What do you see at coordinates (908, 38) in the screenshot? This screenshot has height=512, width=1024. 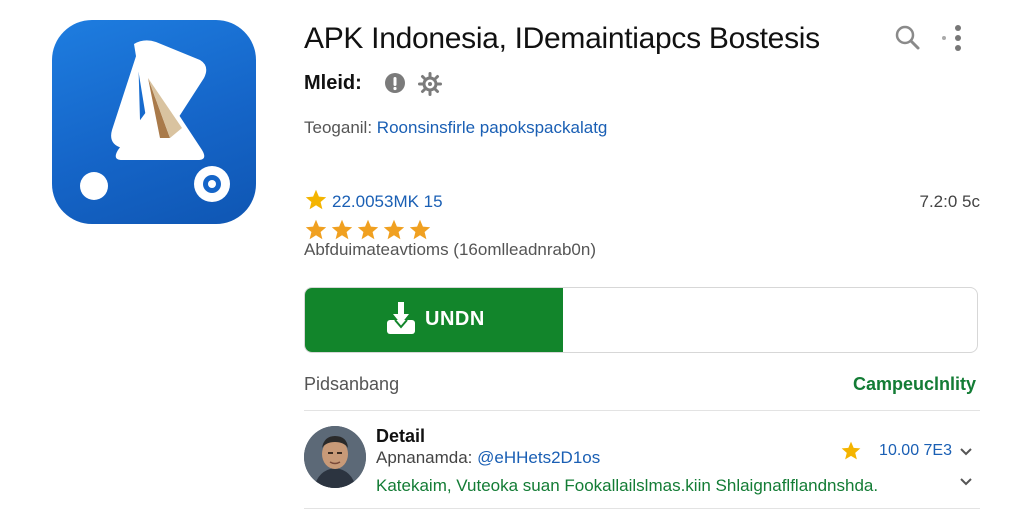 I see `search-icon` at bounding box center [908, 38].